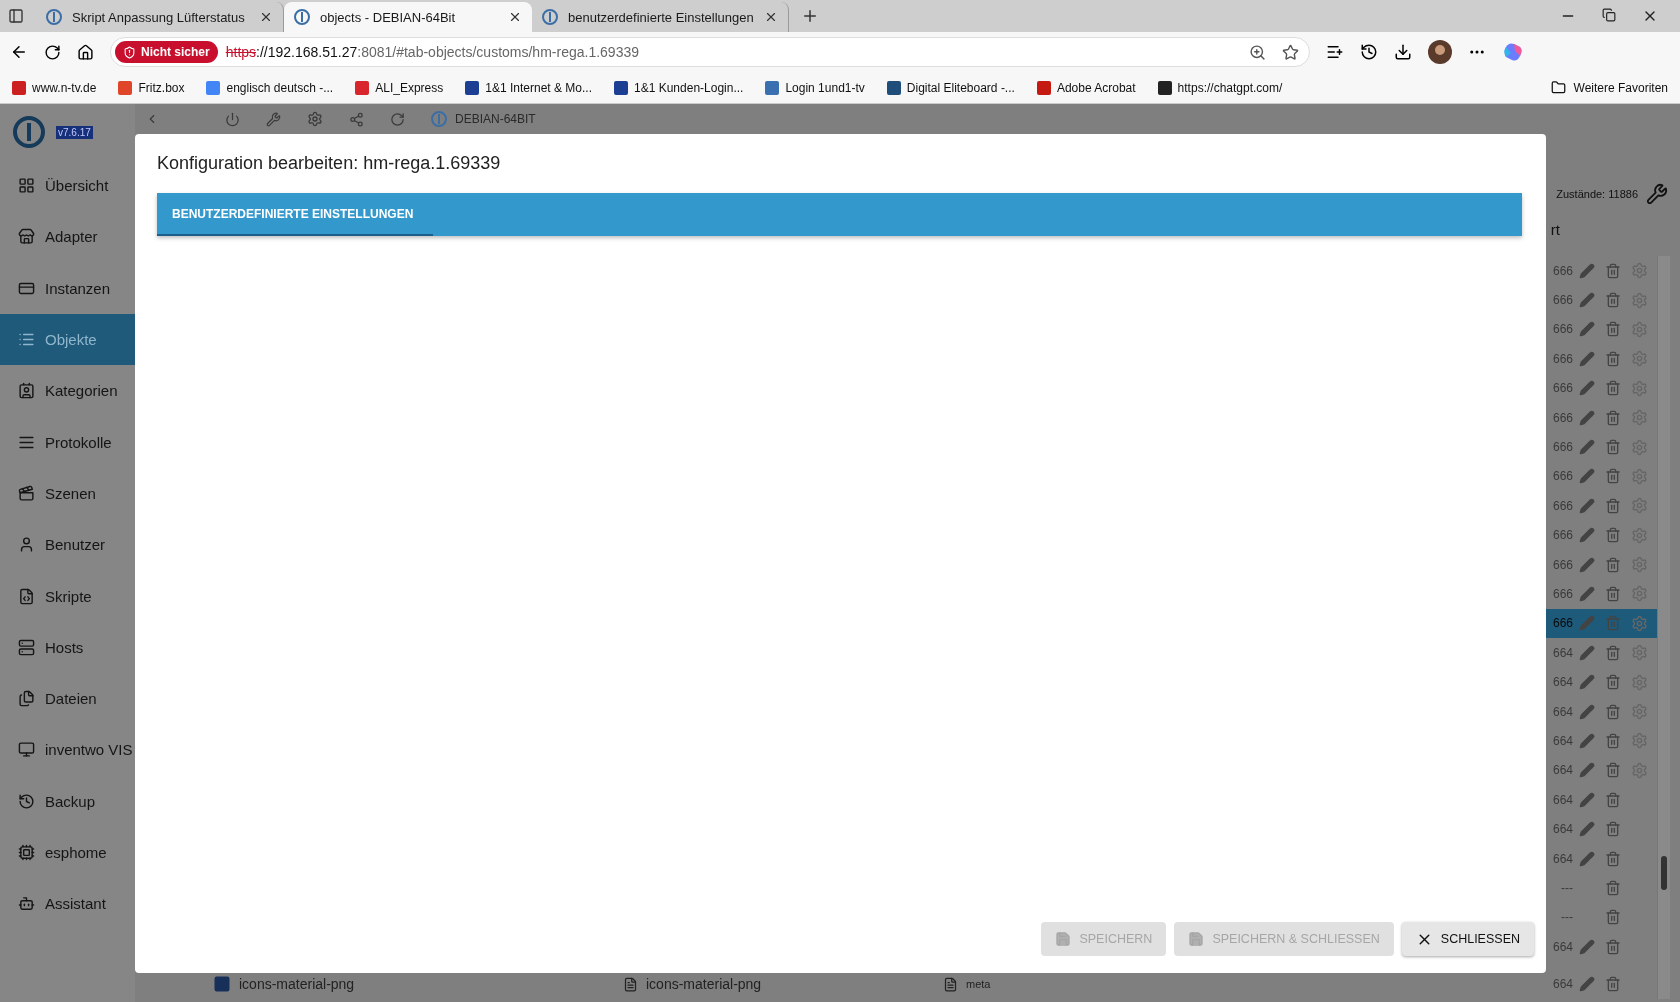 This screenshot has width=1680, height=1002. What do you see at coordinates (1257, 52) in the screenshot?
I see `zoom-icon` at bounding box center [1257, 52].